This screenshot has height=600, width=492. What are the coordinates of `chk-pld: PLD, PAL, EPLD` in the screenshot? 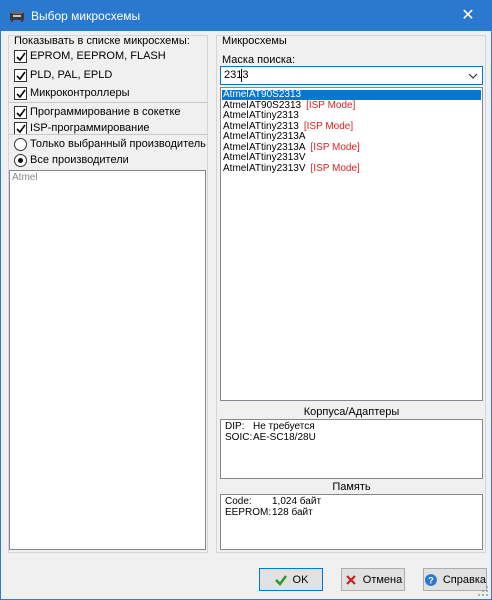 It's located at (63, 75).